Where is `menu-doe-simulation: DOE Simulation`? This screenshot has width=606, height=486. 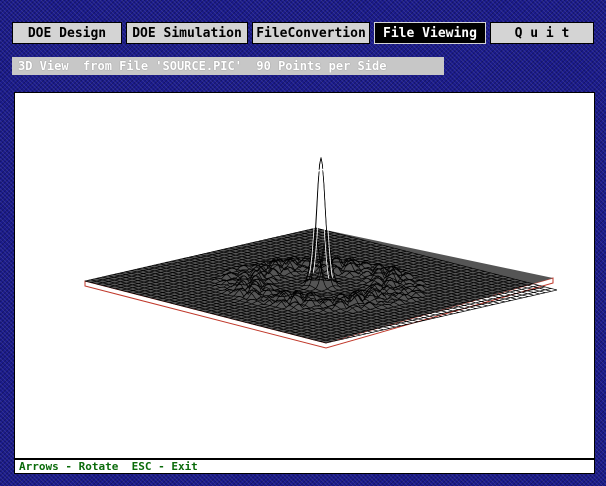
menu-doe-simulation: DOE Simulation is located at coordinates (187, 33).